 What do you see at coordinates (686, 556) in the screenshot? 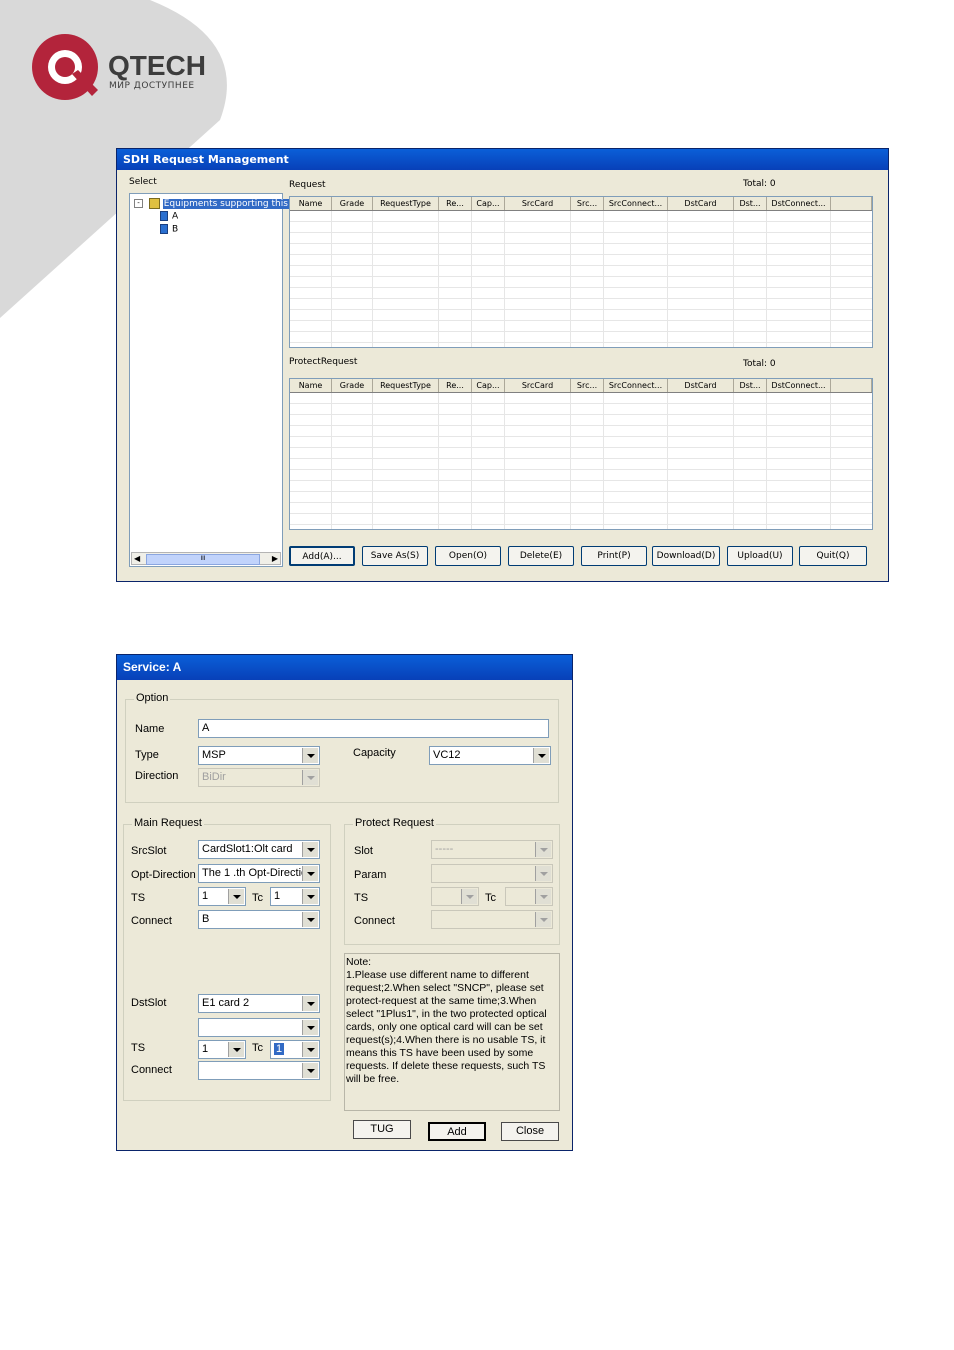
I see `download-button: Download(D)` at bounding box center [686, 556].